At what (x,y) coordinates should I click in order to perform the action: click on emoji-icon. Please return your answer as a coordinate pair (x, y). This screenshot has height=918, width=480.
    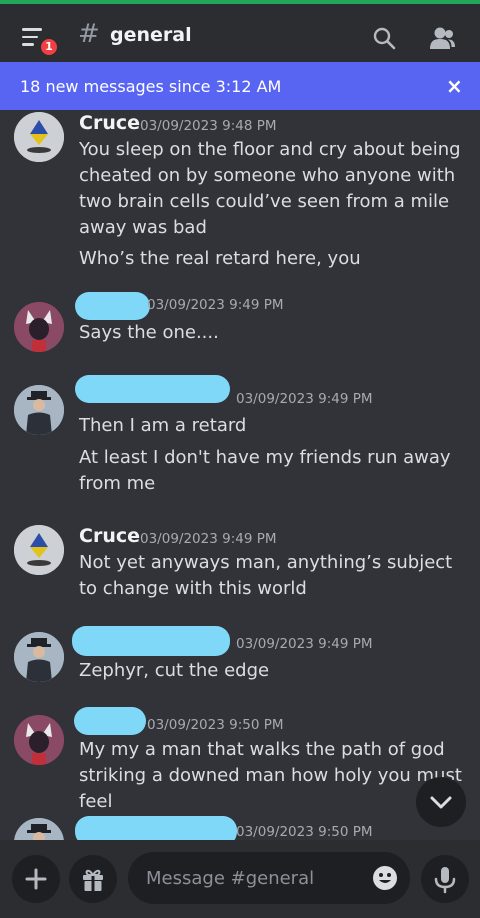
    Looking at the image, I should click on (385, 878).